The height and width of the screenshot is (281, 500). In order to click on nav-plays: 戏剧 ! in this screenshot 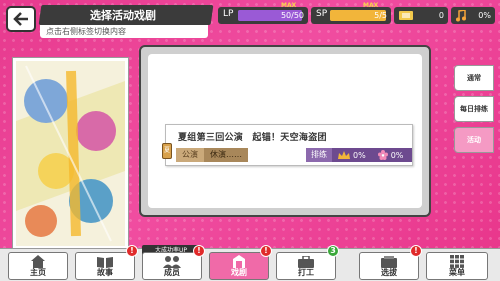, I will do `click(240, 262)`.